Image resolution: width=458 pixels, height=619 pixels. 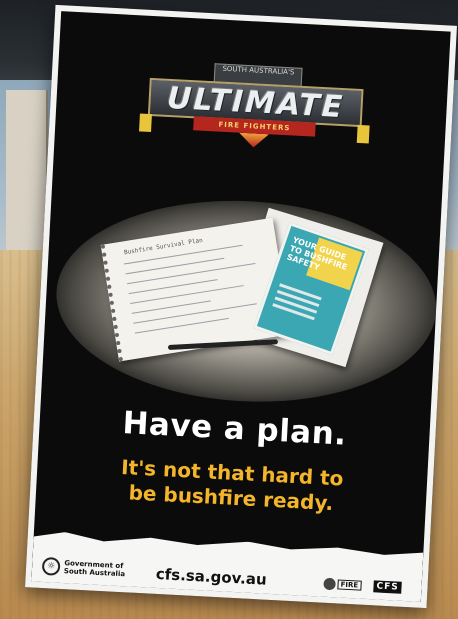 What do you see at coordinates (363, 134) in the screenshot?
I see `logo-cap-right` at bounding box center [363, 134].